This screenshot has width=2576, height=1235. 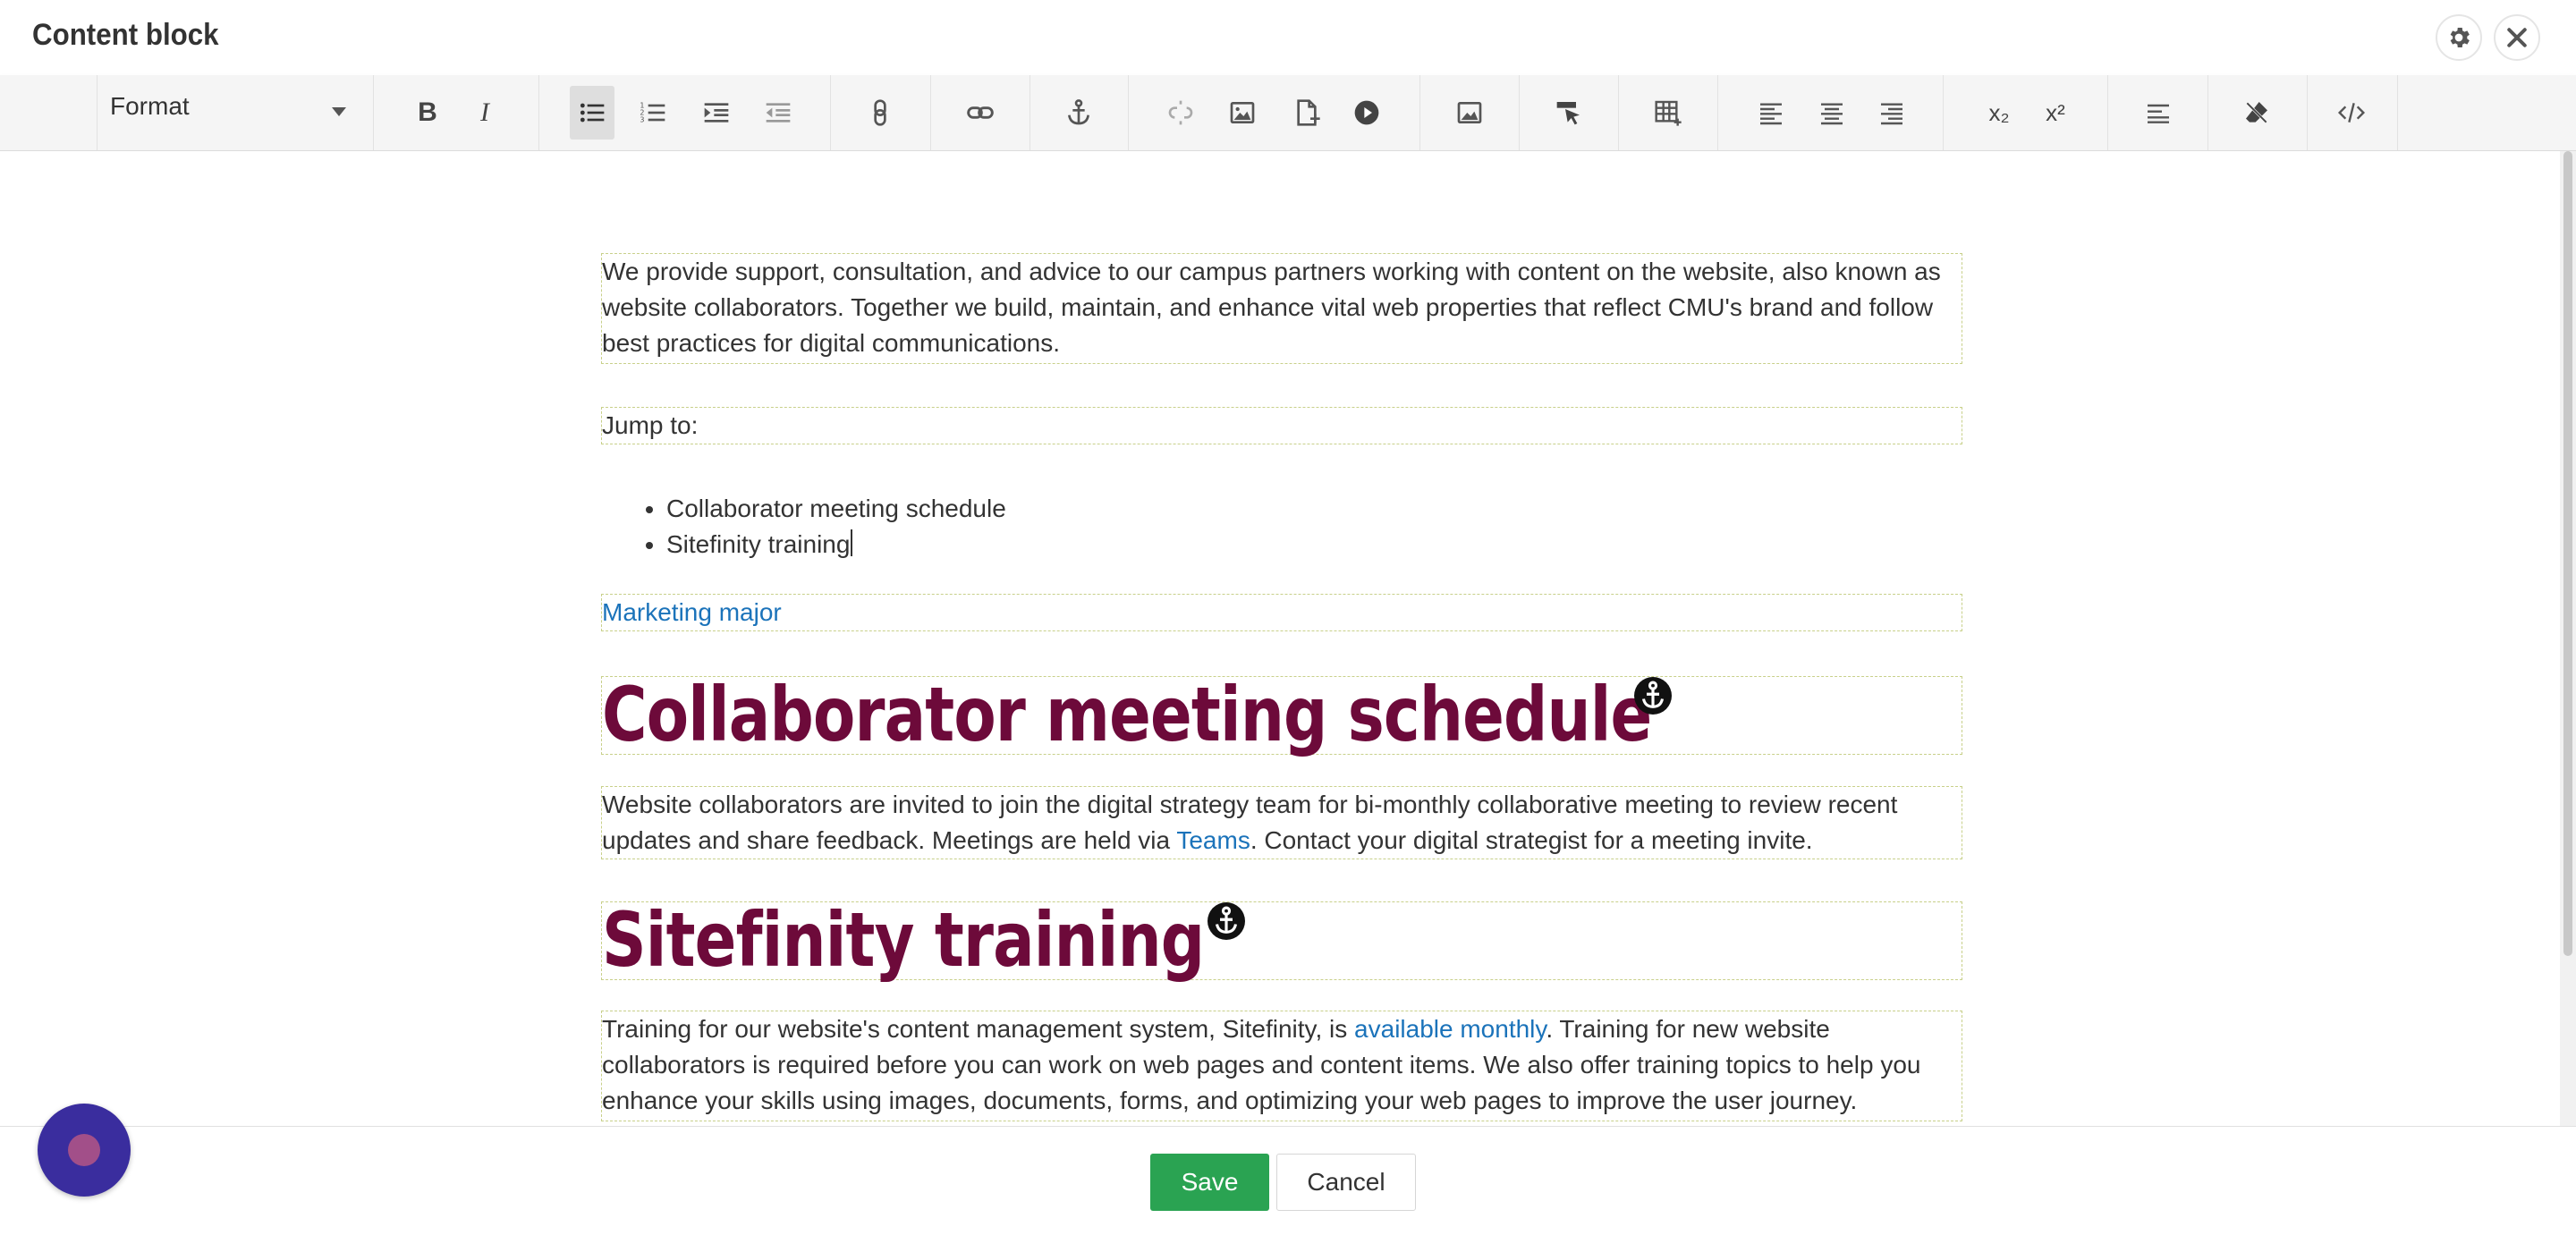 I want to click on insert-video-button, so click(x=1366, y=113).